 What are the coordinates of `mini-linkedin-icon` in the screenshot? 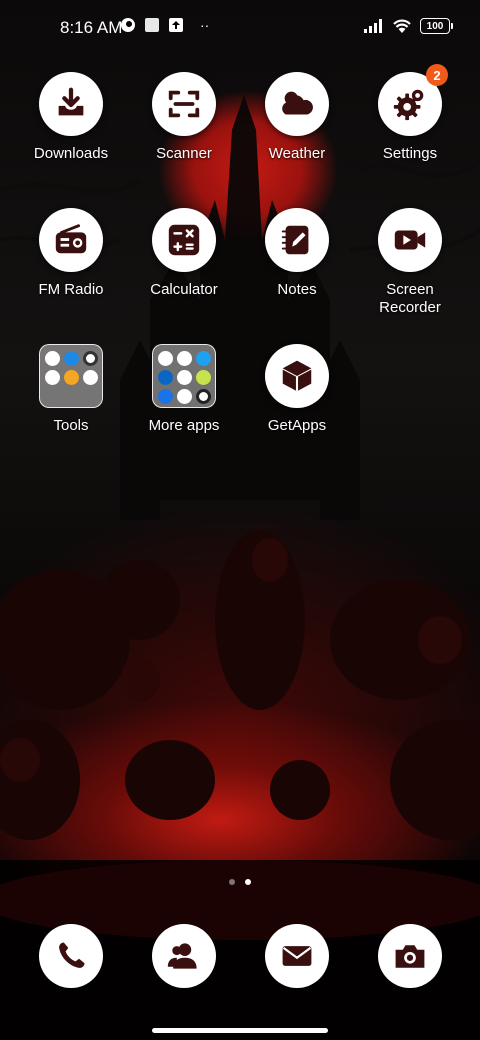 It's located at (165, 377).